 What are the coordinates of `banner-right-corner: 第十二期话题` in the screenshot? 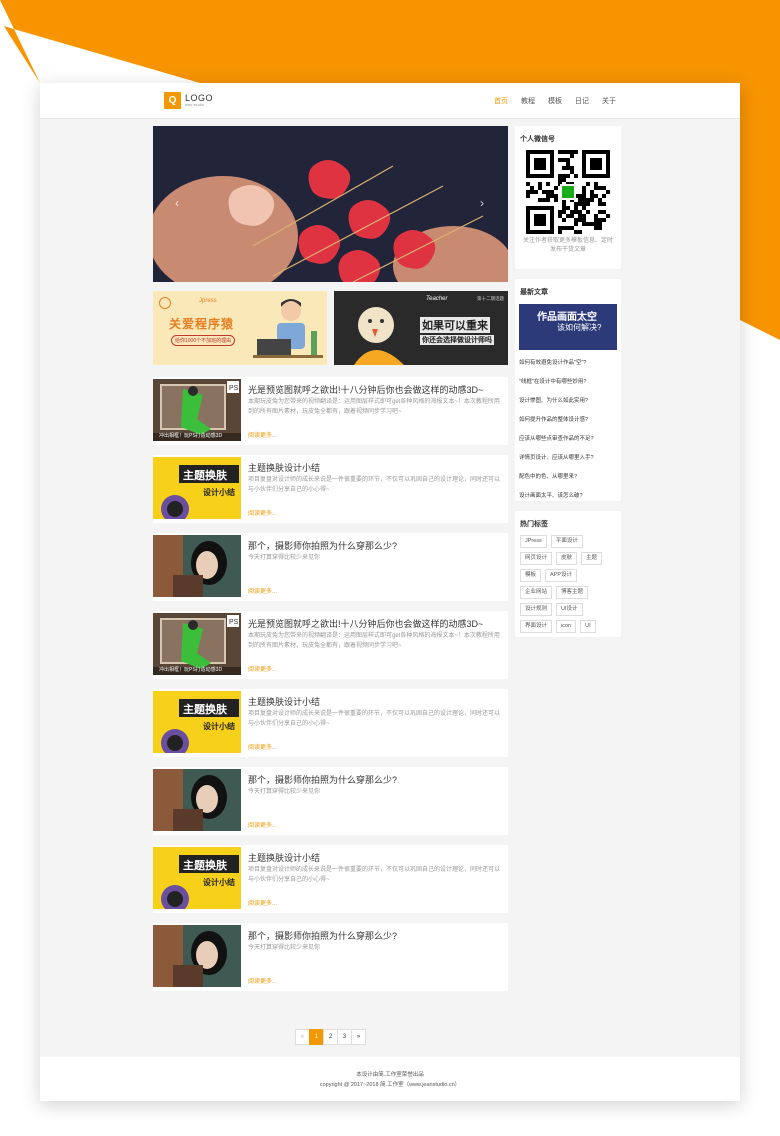 It's located at (490, 298).